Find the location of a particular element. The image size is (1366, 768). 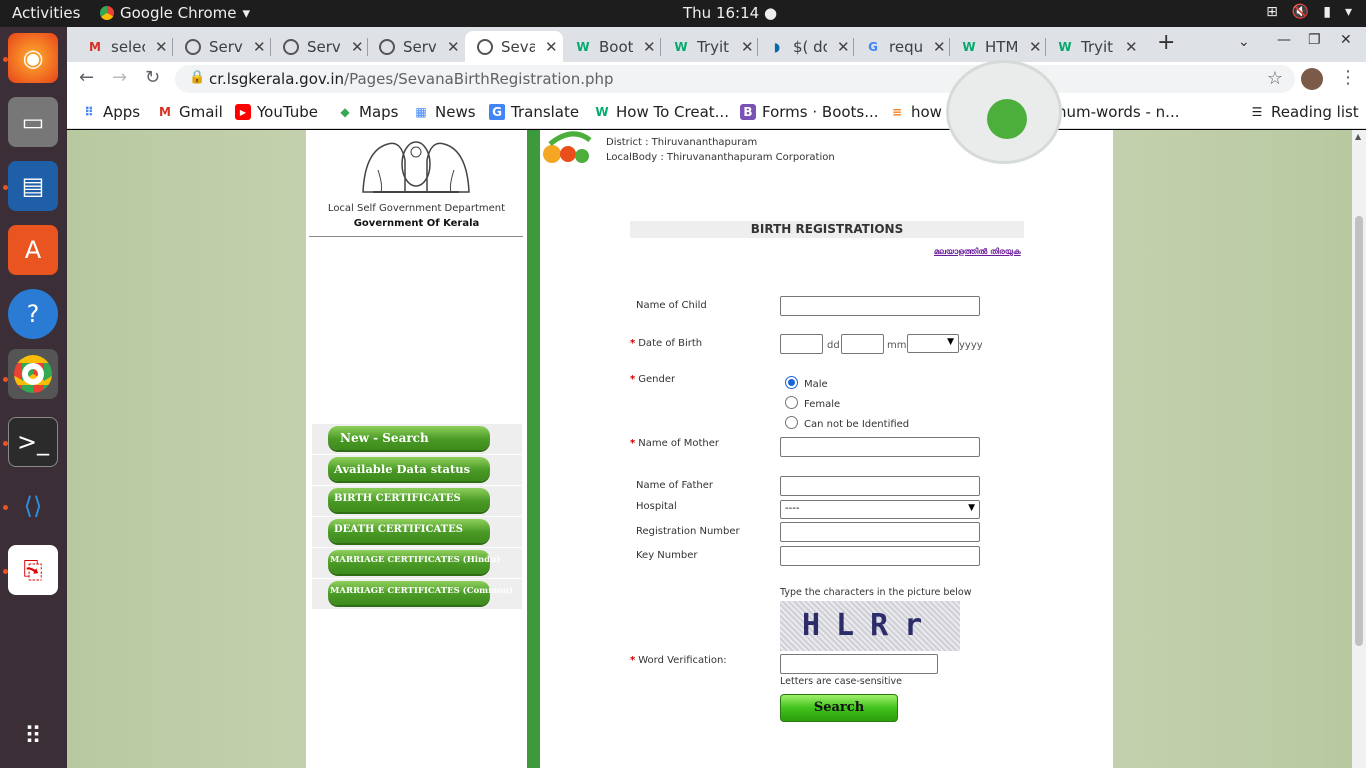

tab: W Boot ✕ is located at coordinates (609, 46).